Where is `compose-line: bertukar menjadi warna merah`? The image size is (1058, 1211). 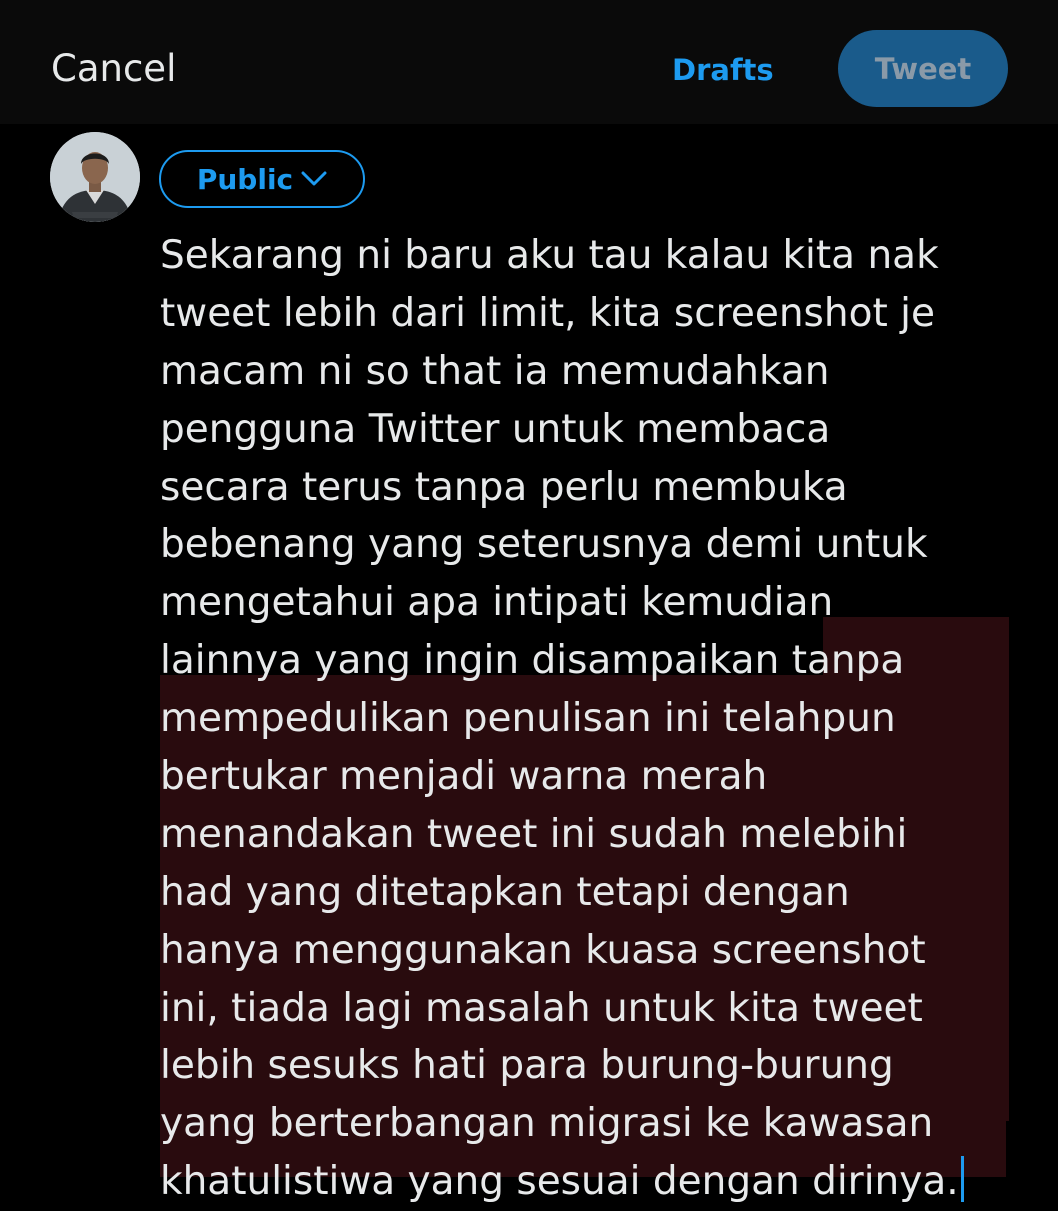 compose-line: bertukar menjadi warna merah is located at coordinates (464, 777).